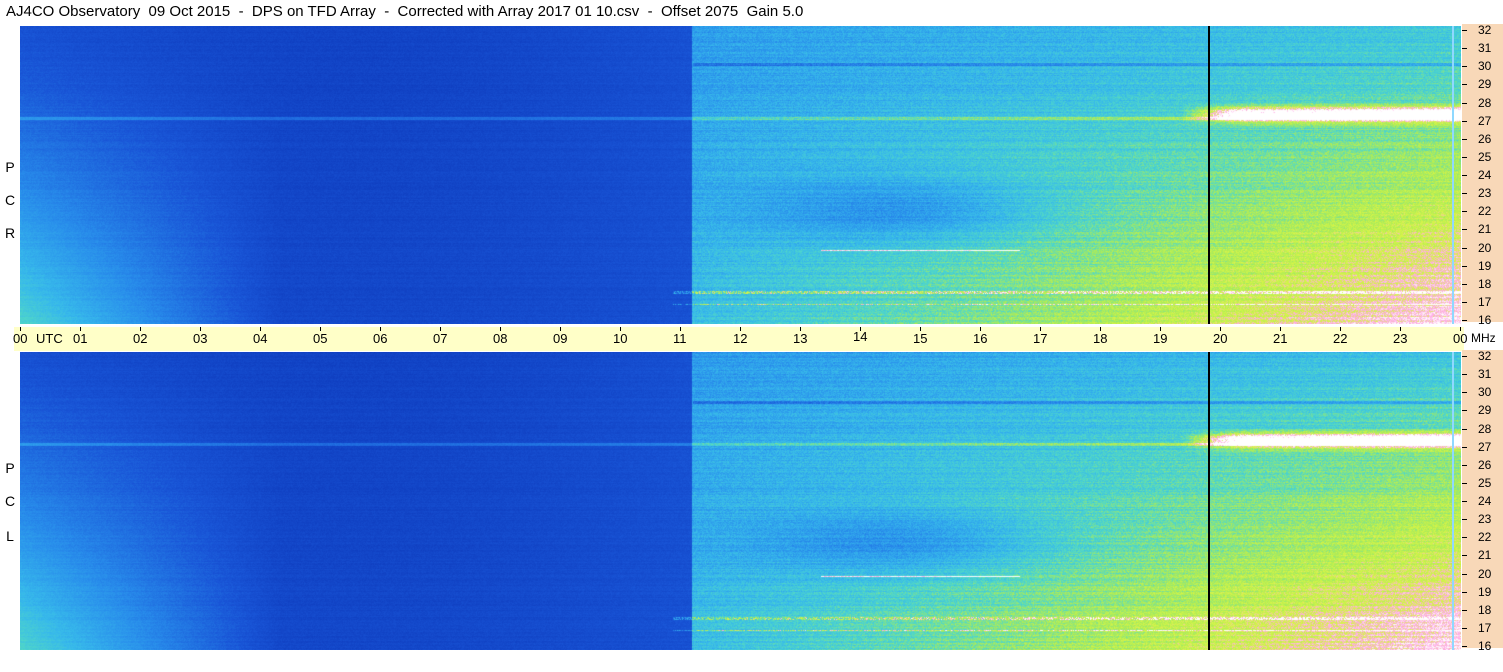  I want to click on panel-label-lcp: P C L, so click(10, 501).